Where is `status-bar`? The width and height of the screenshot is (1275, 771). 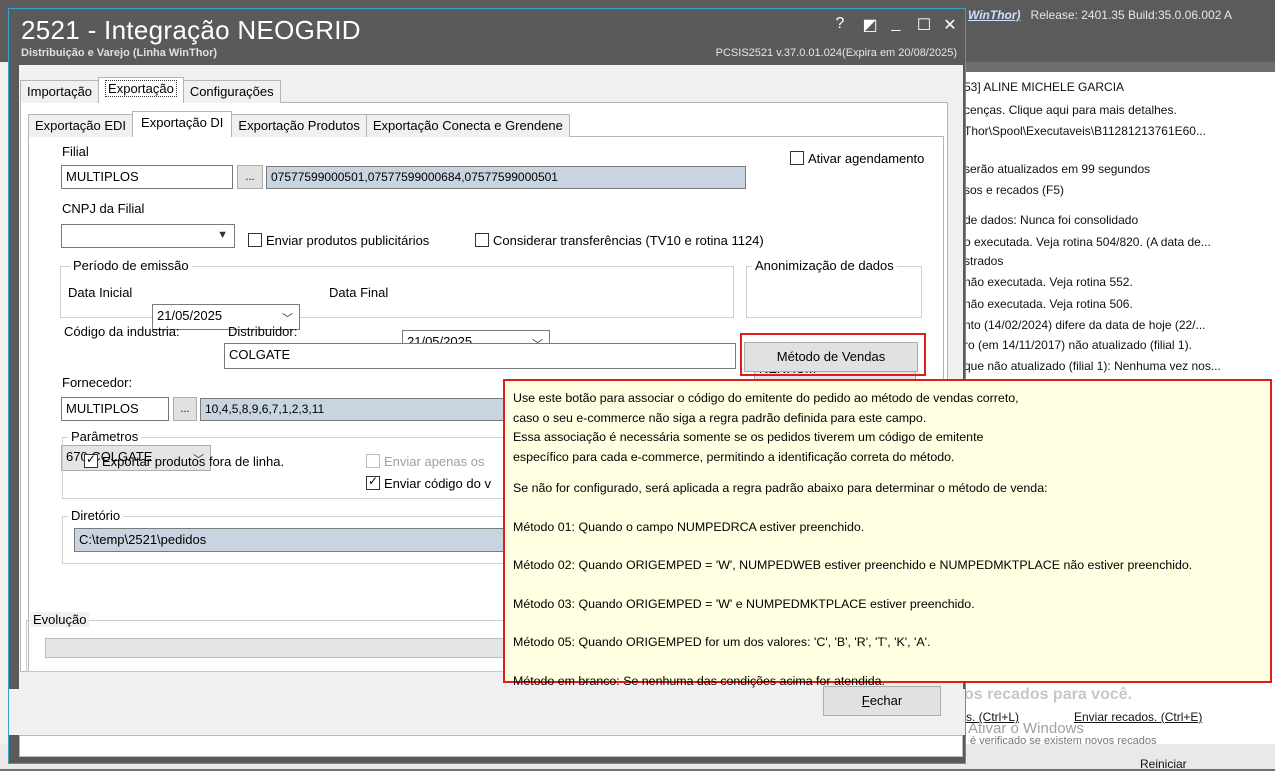
status-bar is located at coordinates (491, 746).